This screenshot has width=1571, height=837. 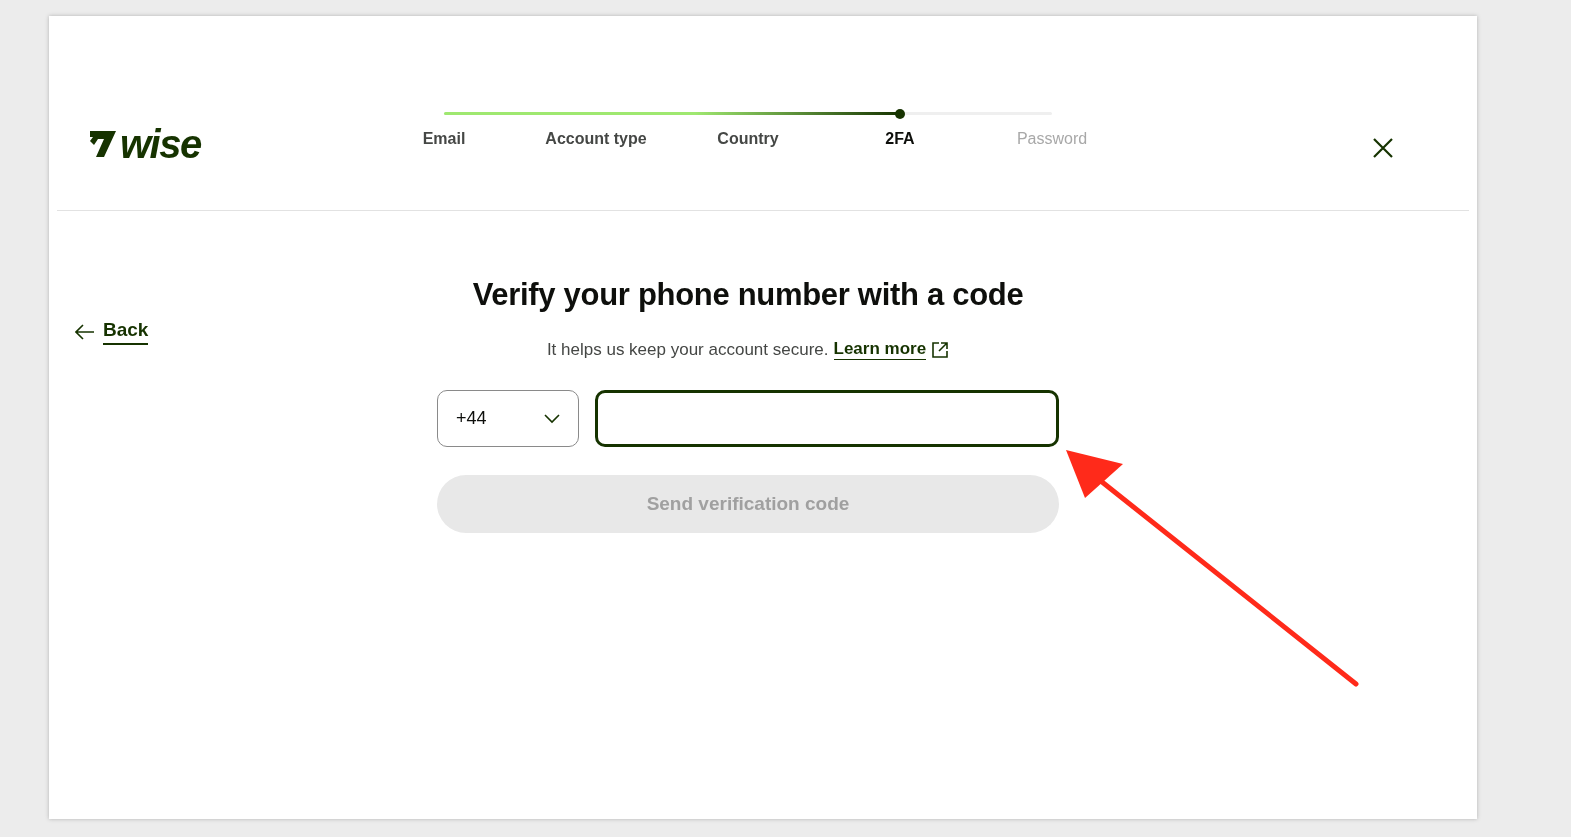 I want to click on subtitle: It helps us keep your account secure., so click(x=687, y=349).